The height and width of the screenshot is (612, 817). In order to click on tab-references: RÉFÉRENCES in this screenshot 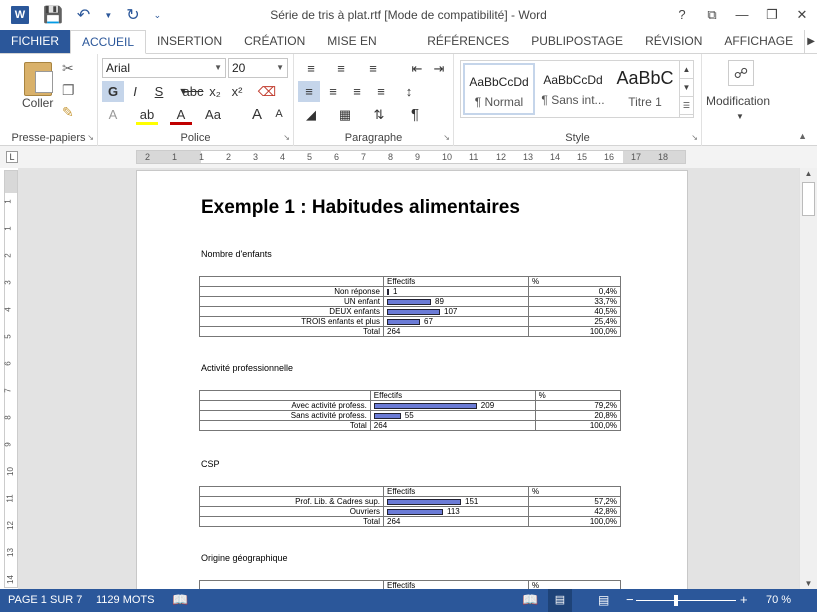, I will do `click(468, 41)`.